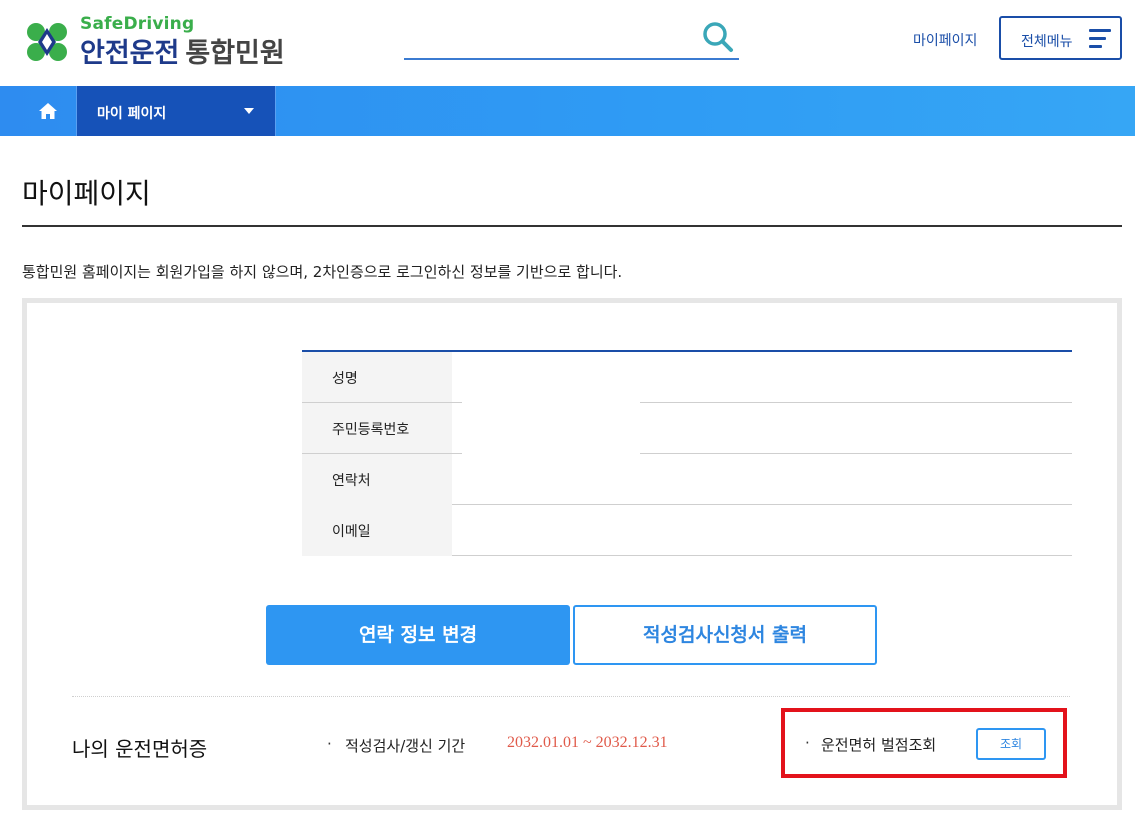  What do you see at coordinates (131, 113) in the screenshot?
I see `nav-dropdown-label: 마이 페이지` at bounding box center [131, 113].